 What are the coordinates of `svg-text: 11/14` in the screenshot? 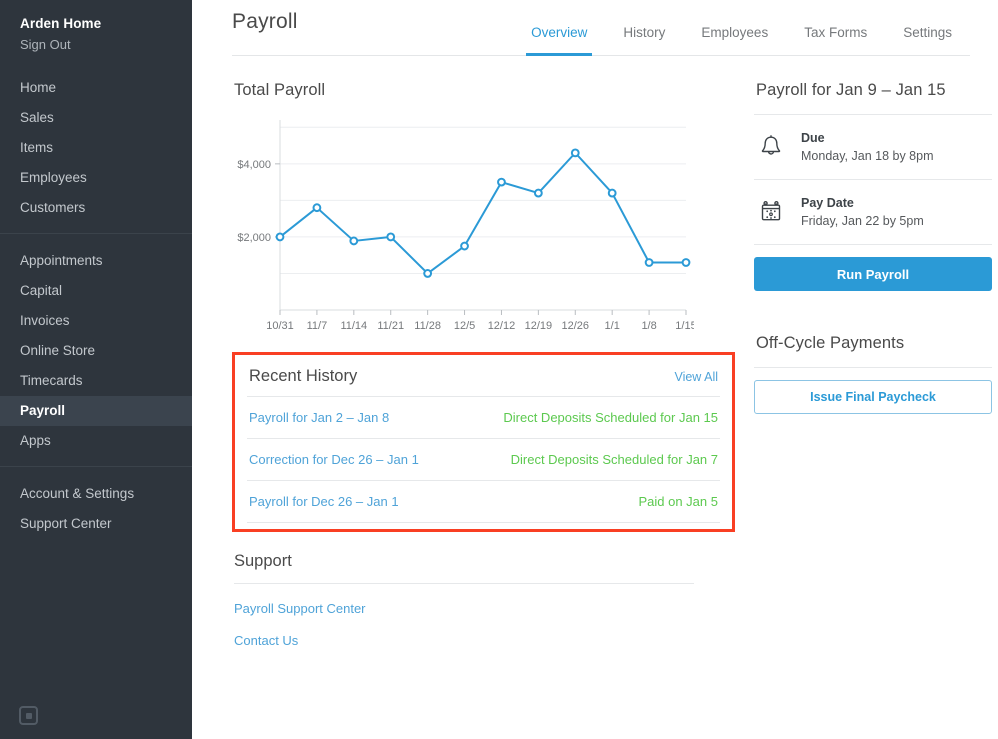 It's located at (353, 326).